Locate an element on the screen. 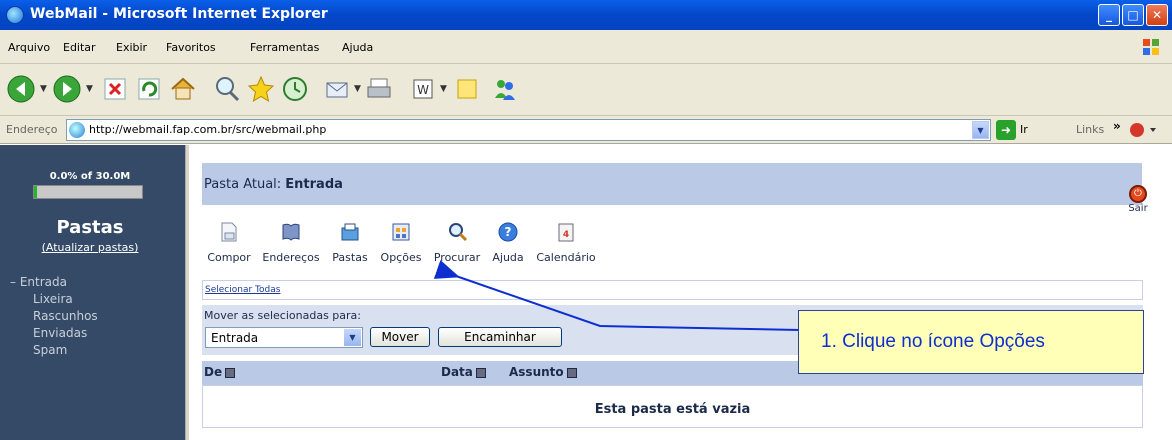  current-folder: Pasta Atual: Entrada is located at coordinates (273, 184).